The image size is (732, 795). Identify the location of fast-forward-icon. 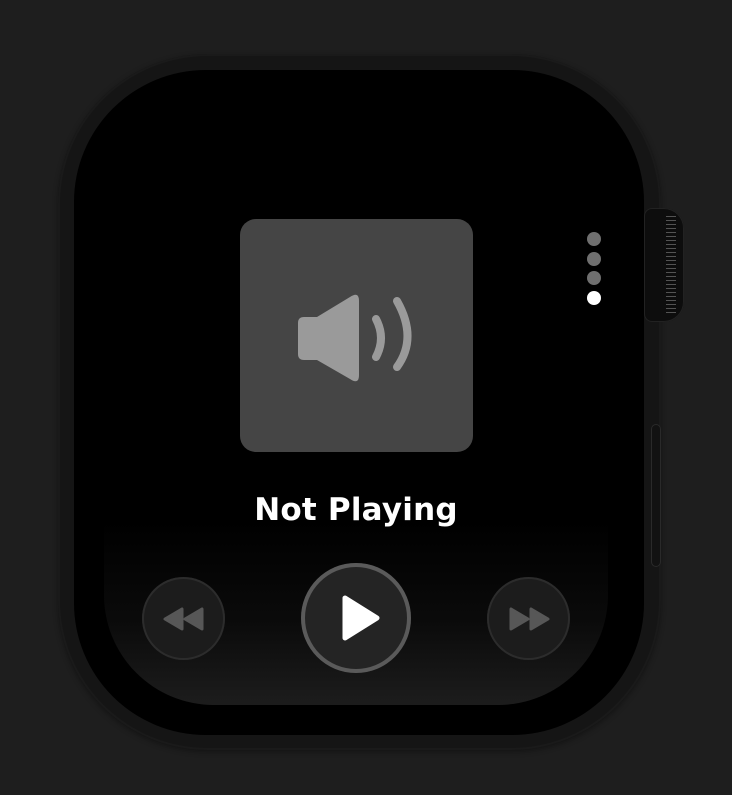
(529, 618).